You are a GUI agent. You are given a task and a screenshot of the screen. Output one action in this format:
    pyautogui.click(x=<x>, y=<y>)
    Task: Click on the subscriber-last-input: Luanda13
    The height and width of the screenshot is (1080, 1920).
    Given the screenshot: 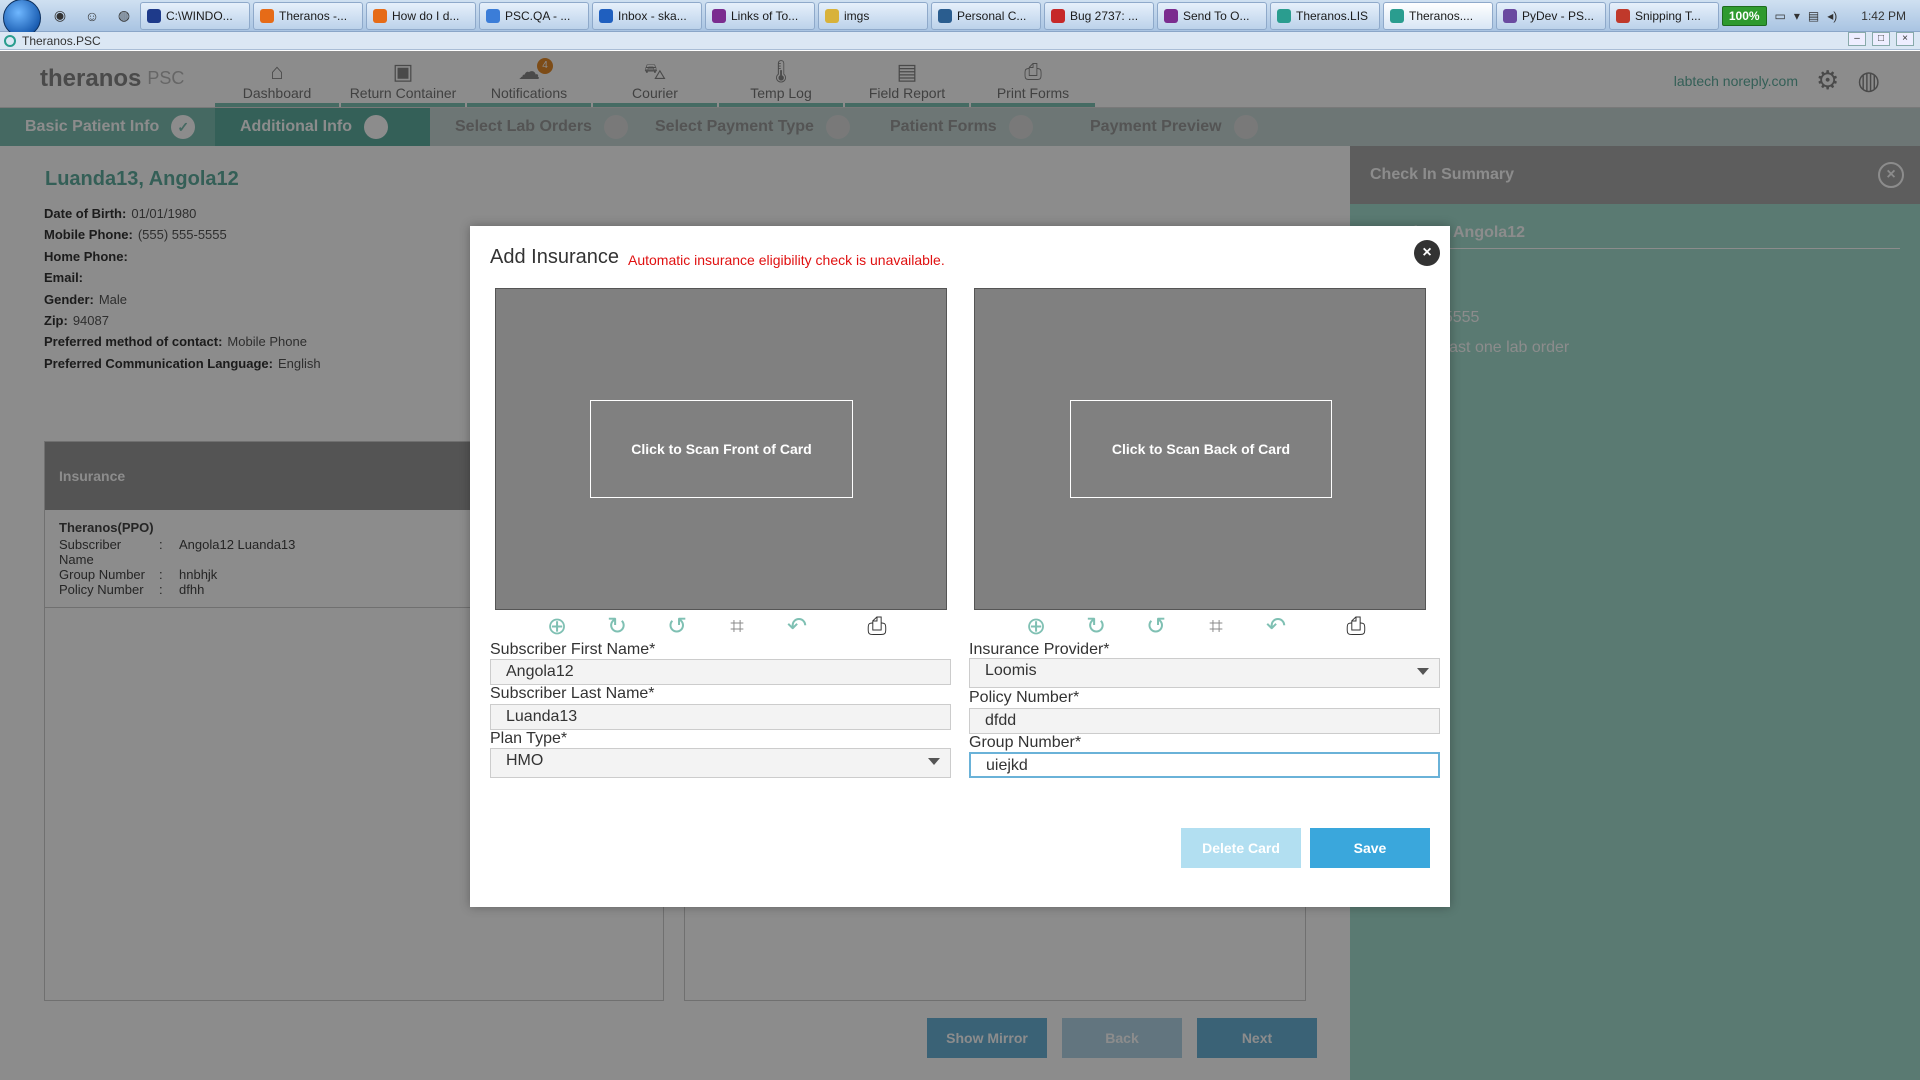 What is the action you would take?
    pyautogui.click(x=720, y=717)
    